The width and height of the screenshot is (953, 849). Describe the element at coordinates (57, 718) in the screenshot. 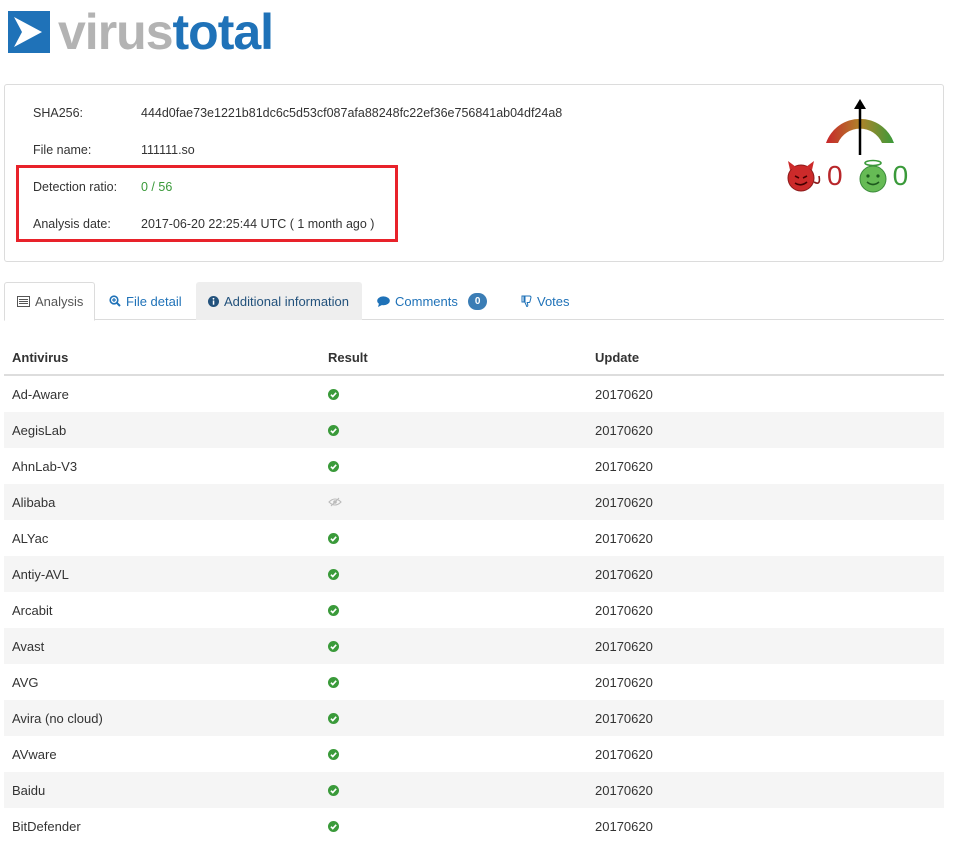

I see `antivirus-name: Avira (no cloud)` at that location.